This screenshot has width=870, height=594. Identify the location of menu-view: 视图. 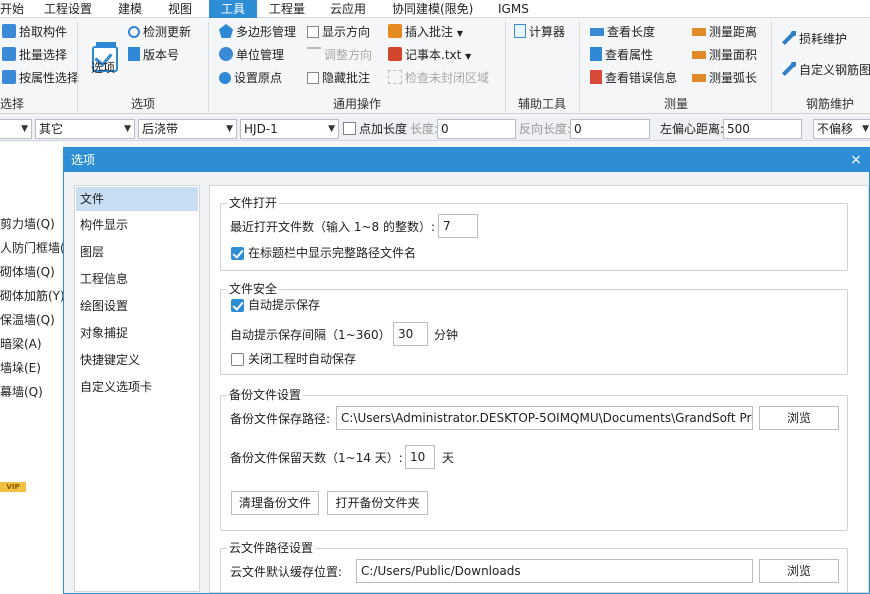
(180, 9).